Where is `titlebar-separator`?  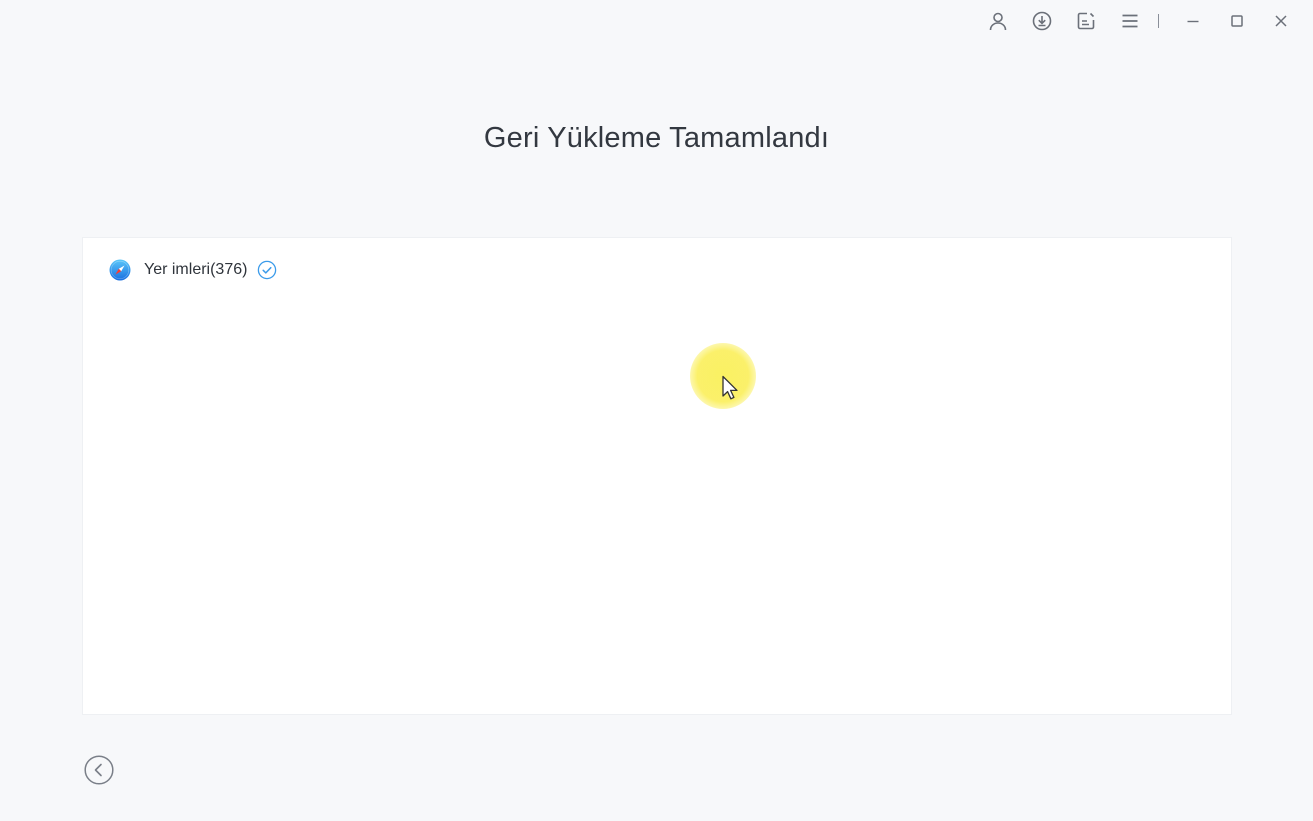
titlebar-separator is located at coordinates (1158, 21).